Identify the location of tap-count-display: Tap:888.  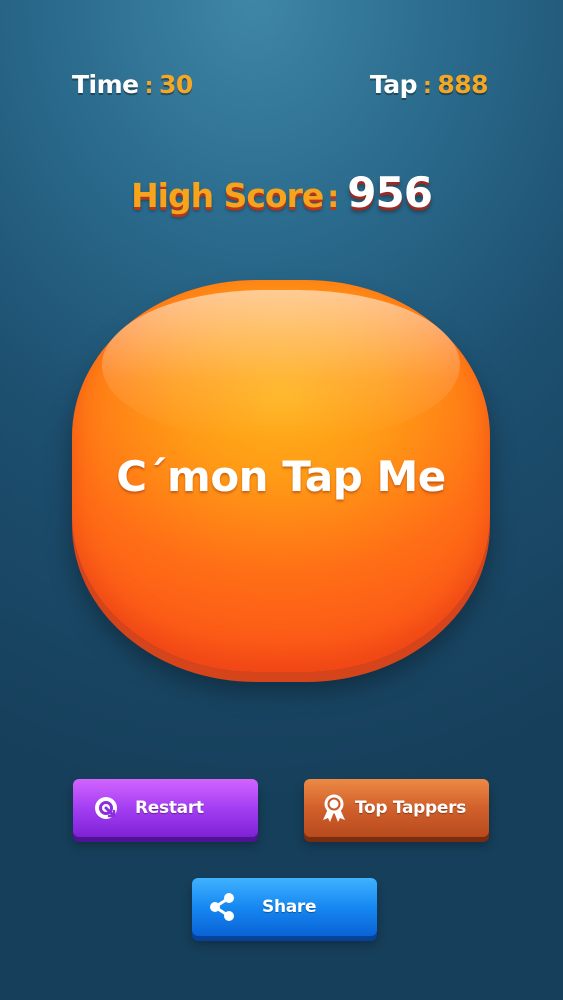
(429, 84).